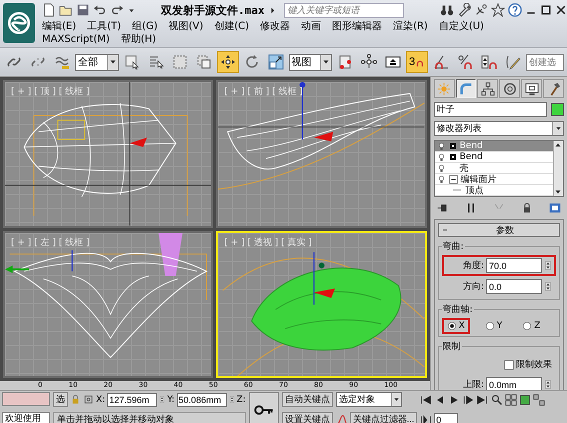 This screenshot has height=423, width=567. I want to click on key-mode-icon, so click(426, 418).